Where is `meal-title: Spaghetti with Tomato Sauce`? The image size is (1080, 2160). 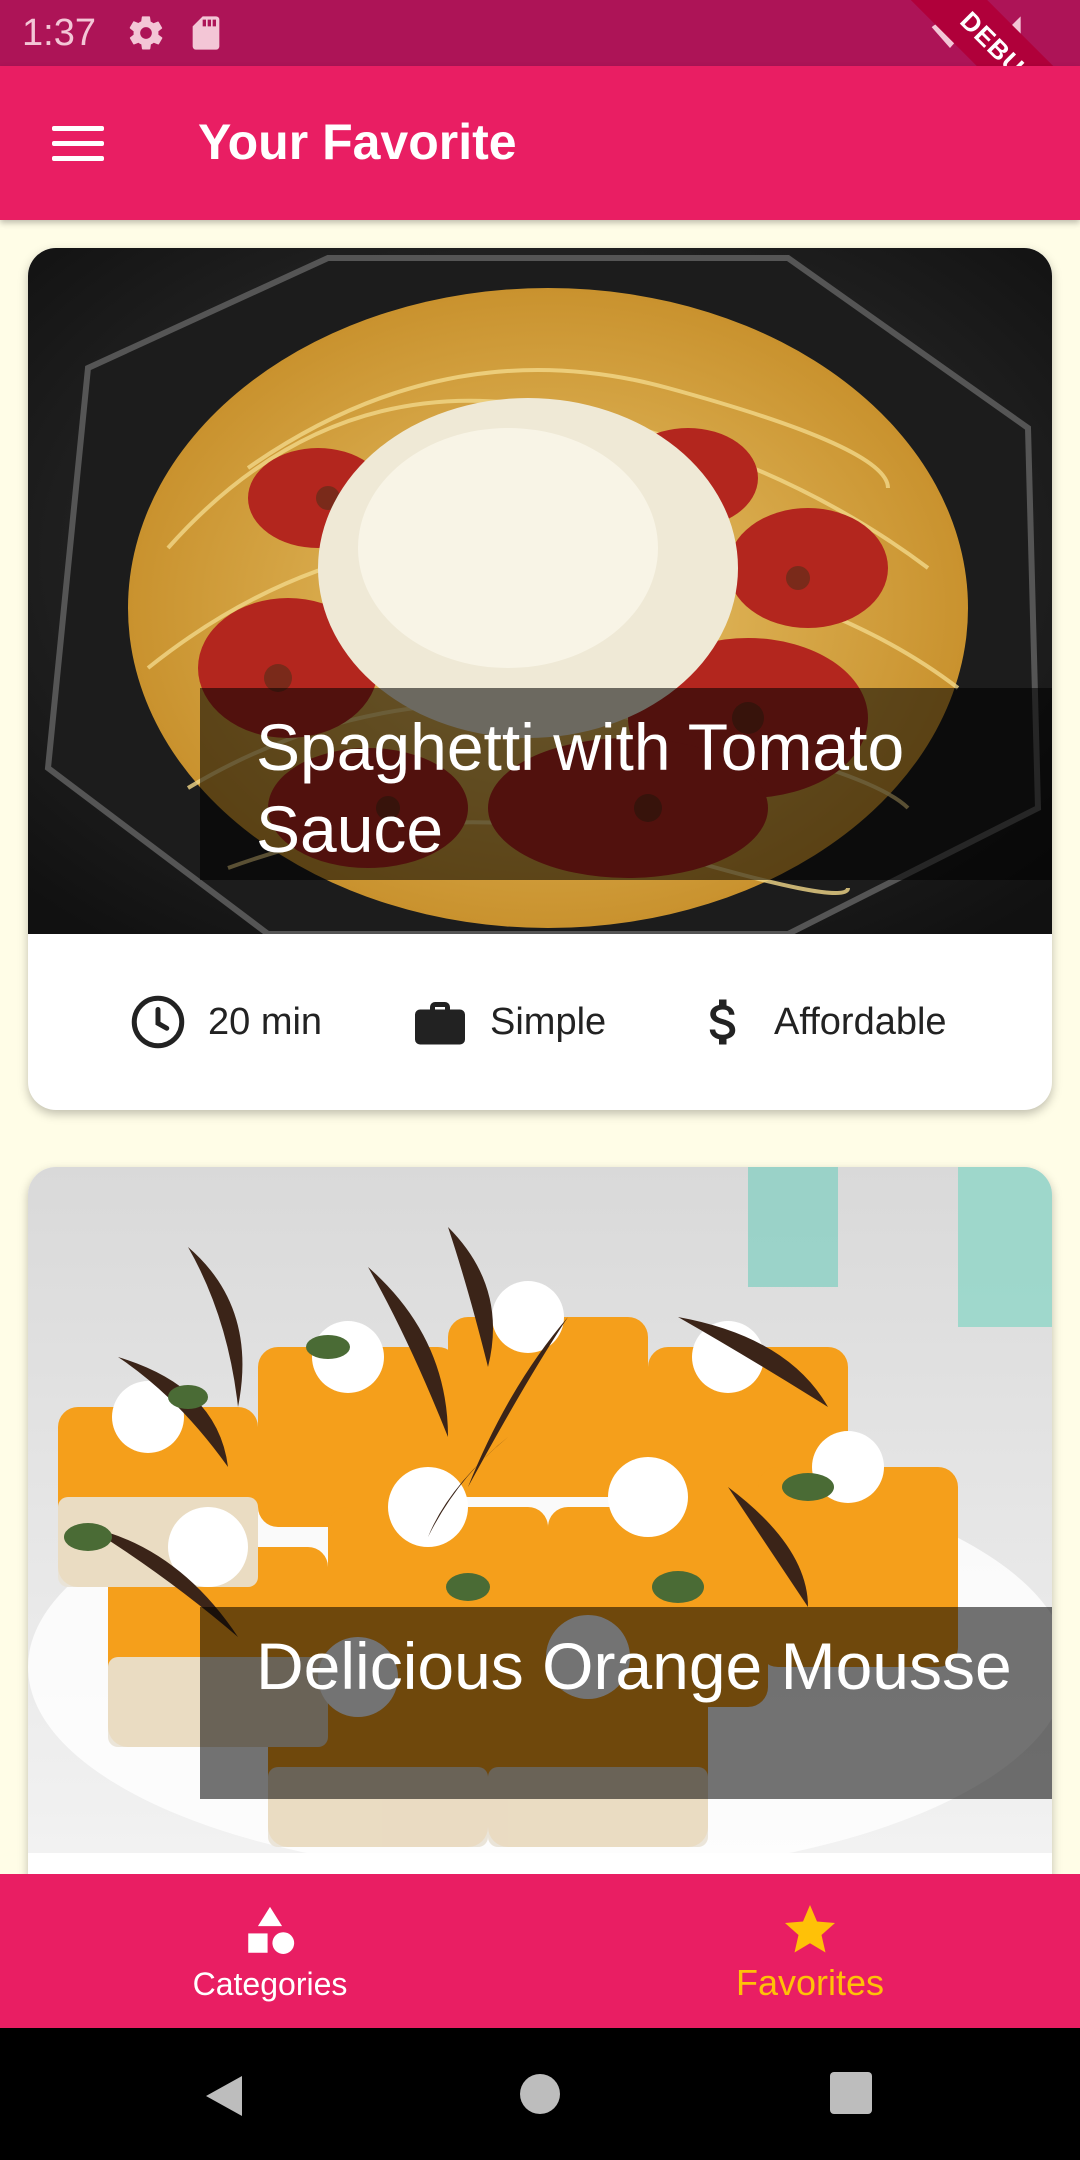 meal-title: Spaghetti with Tomato Sauce is located at coordinates (580, 788).